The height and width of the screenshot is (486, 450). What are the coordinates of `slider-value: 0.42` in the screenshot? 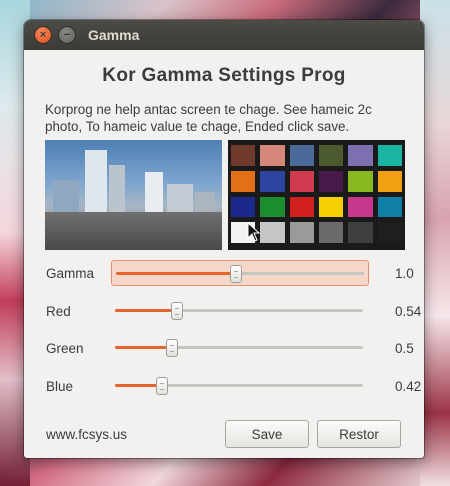 It's located at (408, 386).